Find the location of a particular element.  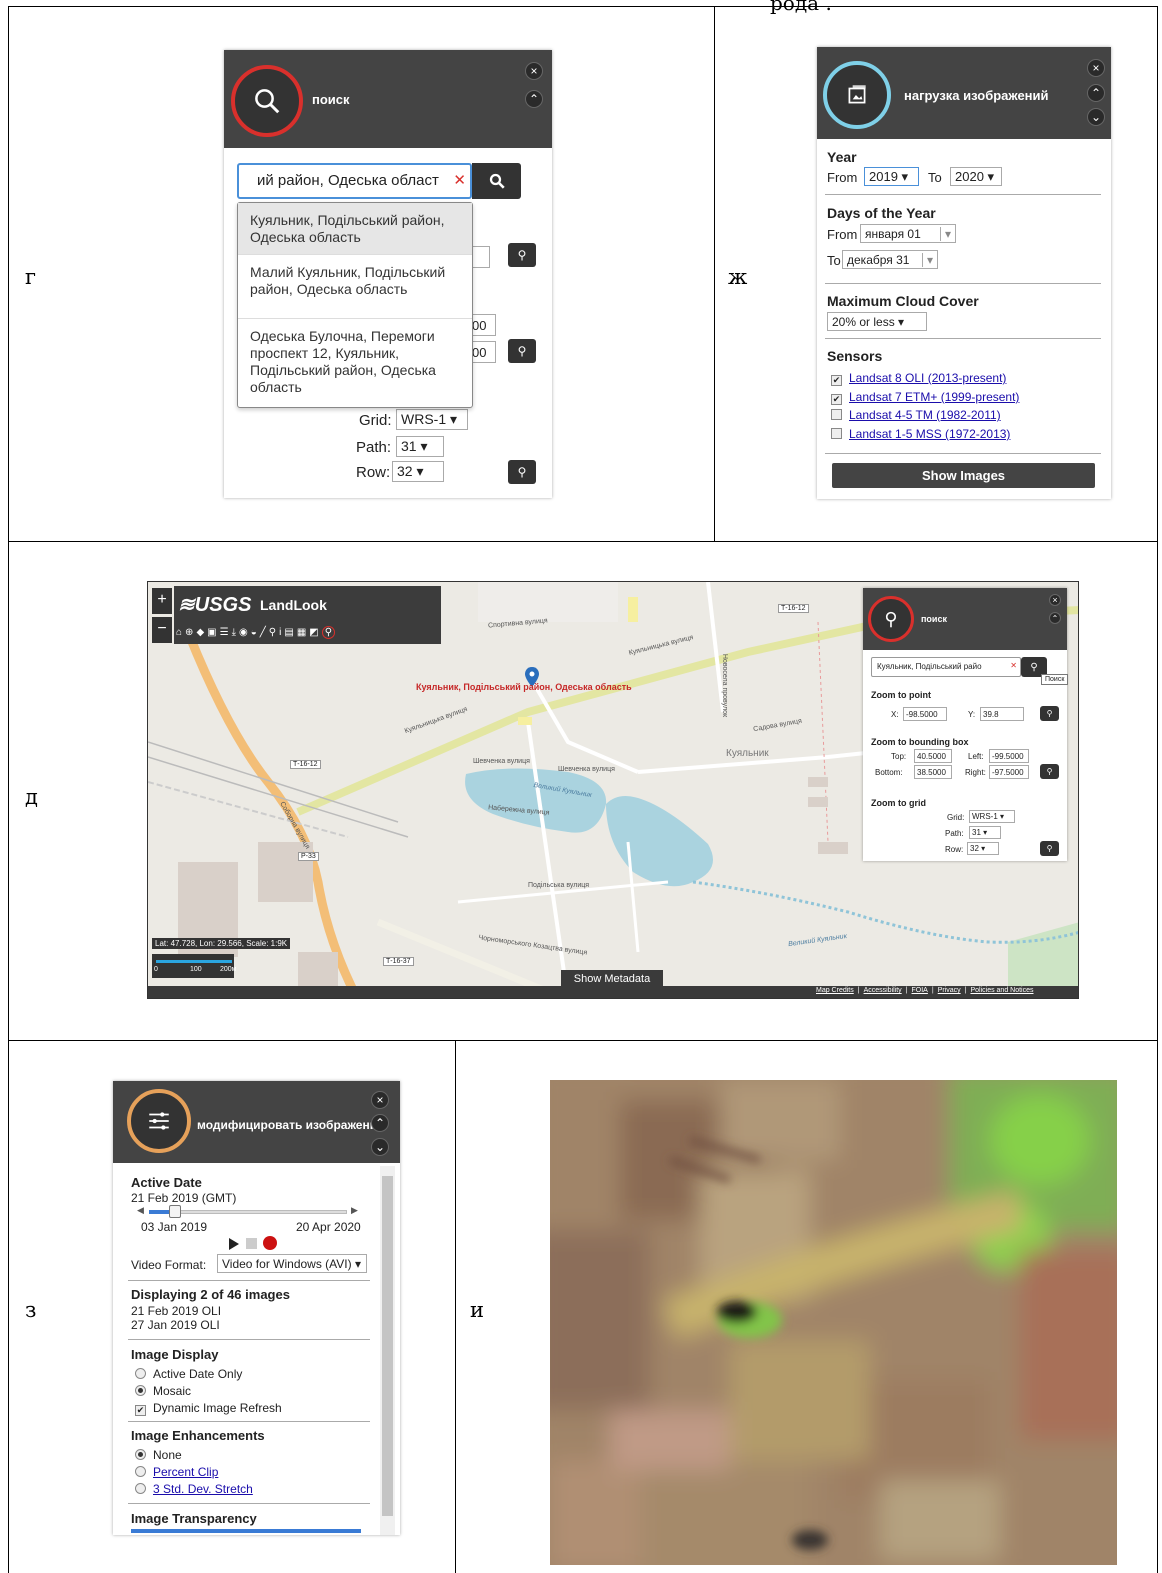

checkbox: ✔ is located at coordinates (140, 1410).